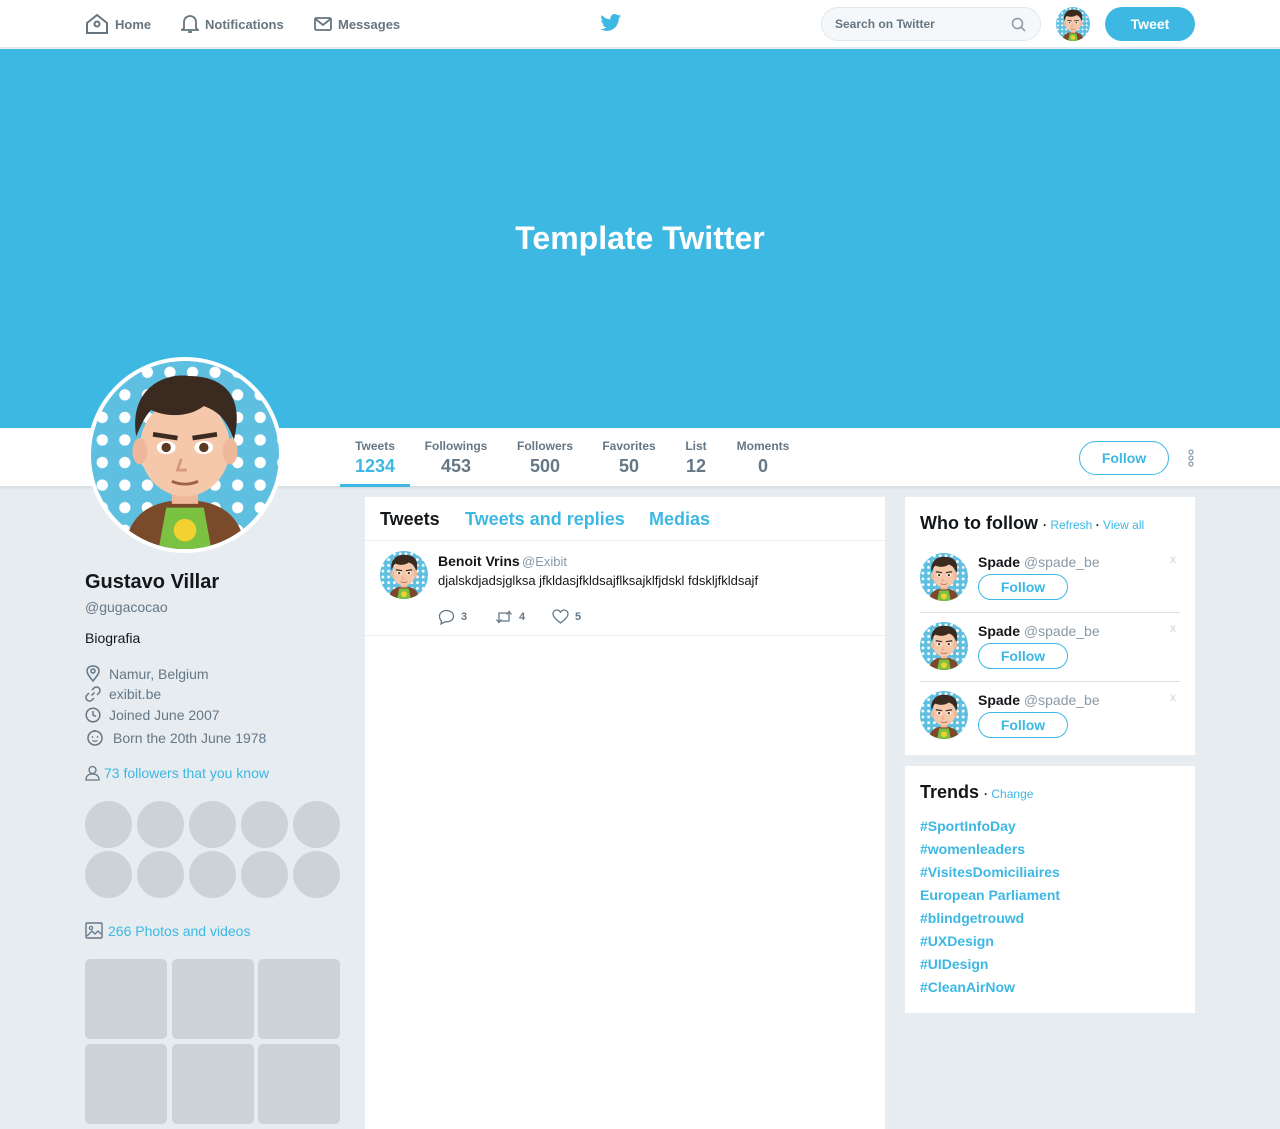 The width and height of the screenshot is (1280, 1129). Describe the element at coordinates (611, 23) in the screenshot. I see `twitter-bird-icon` at that location.